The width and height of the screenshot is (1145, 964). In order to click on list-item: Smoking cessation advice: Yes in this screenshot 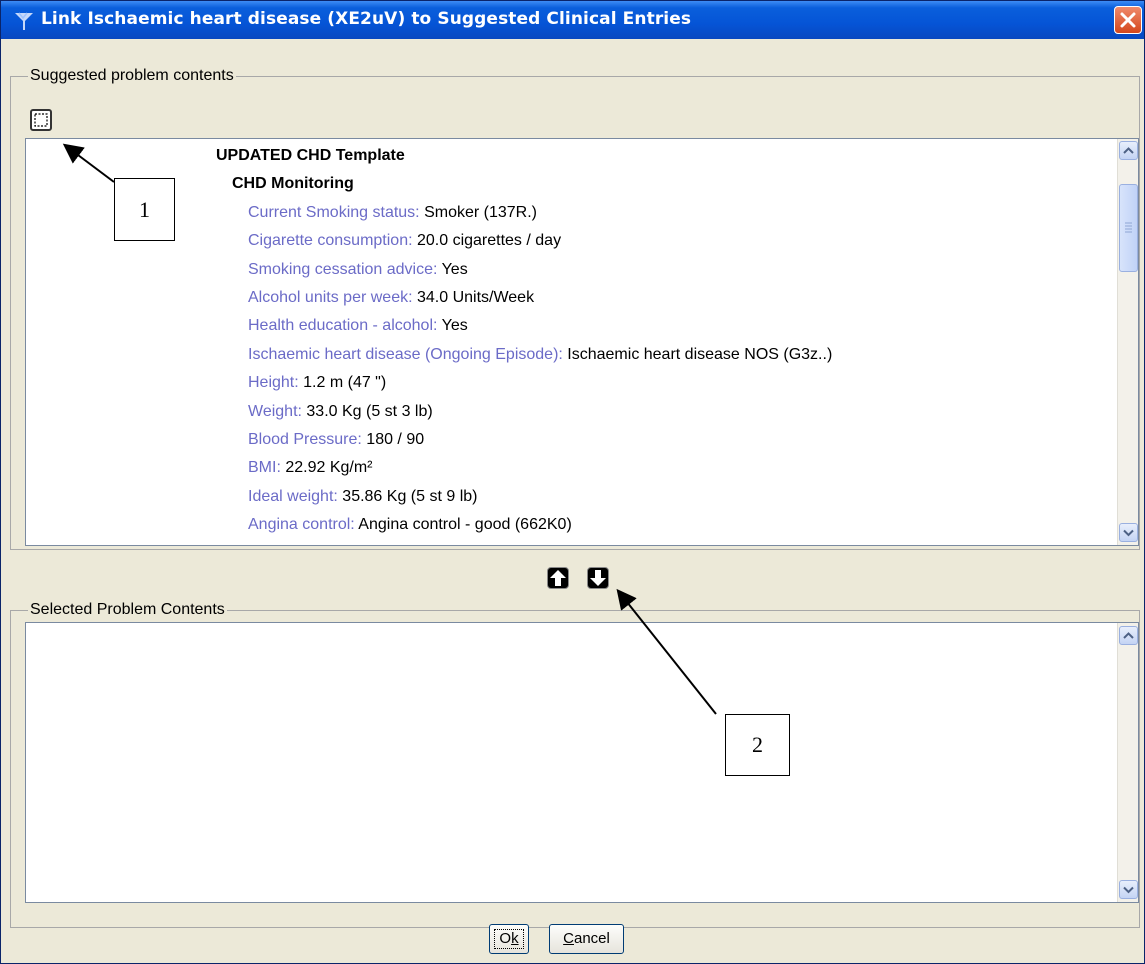, I will do `click(358, 270)`.